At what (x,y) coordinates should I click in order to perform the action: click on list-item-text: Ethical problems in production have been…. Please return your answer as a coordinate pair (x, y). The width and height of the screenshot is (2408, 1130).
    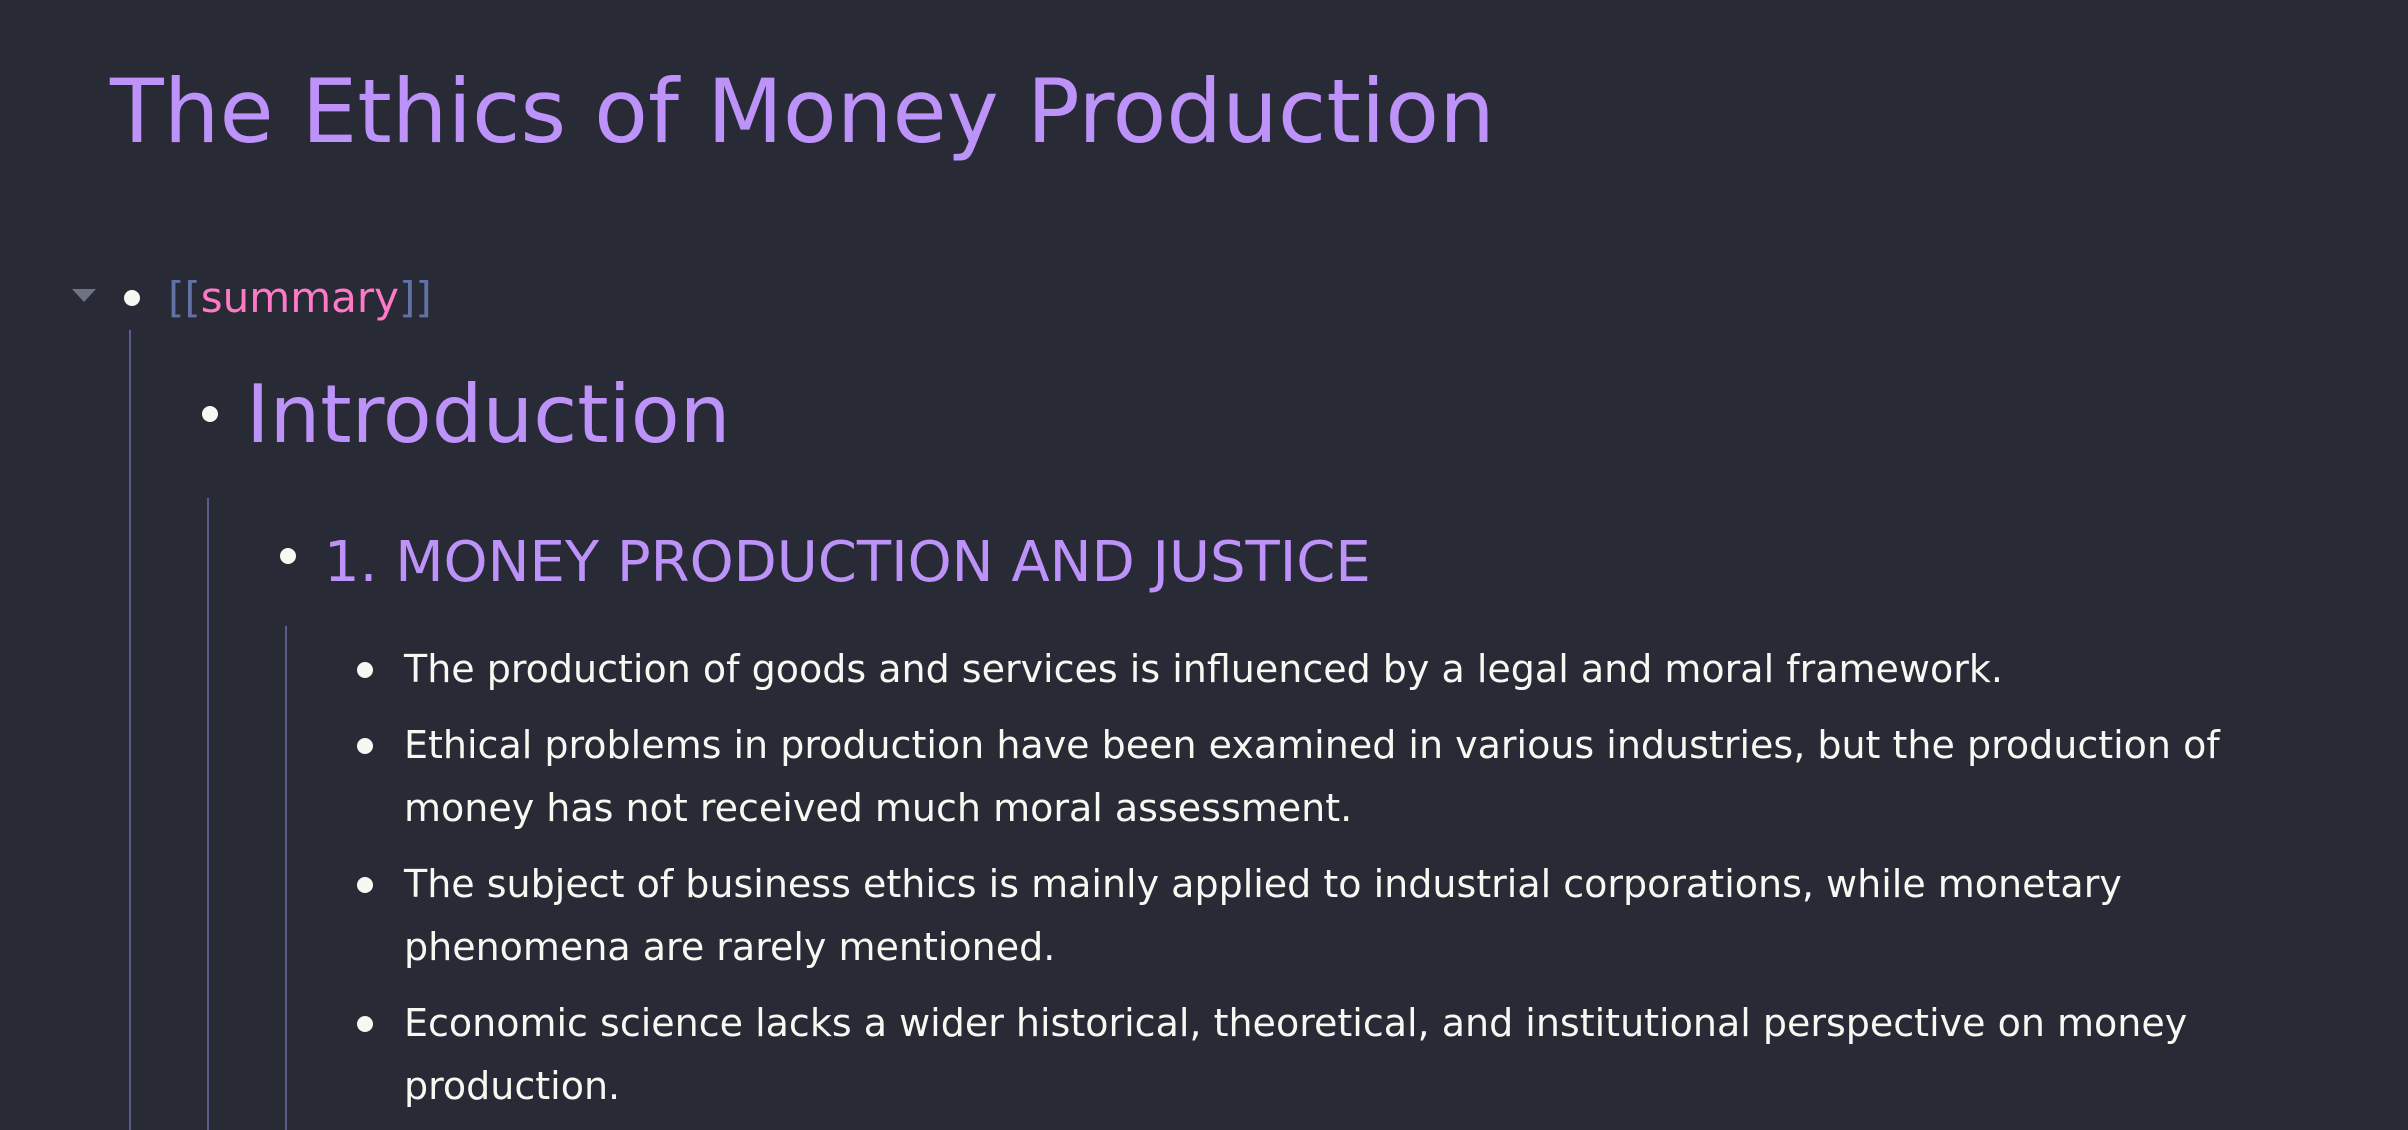
    Looking at the image, I should click on (1312, 776).